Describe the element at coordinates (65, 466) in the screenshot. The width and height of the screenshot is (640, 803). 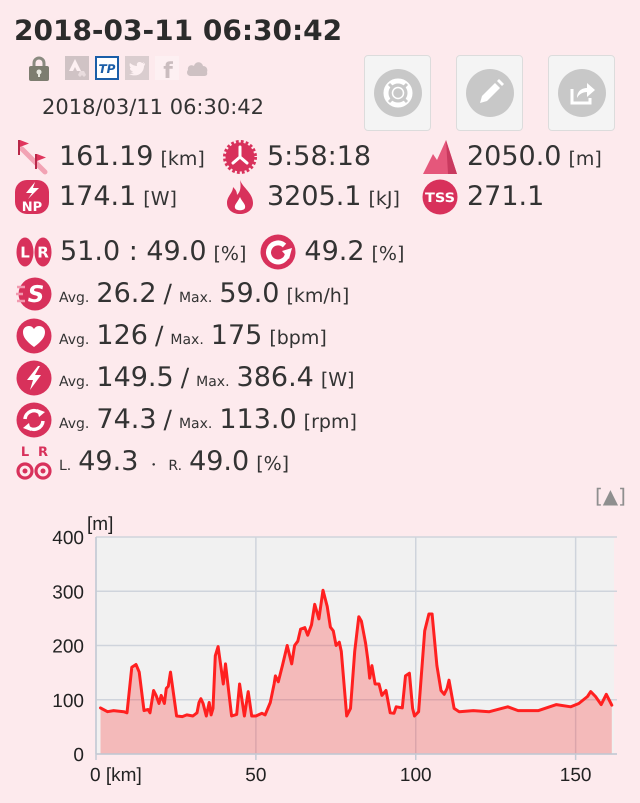
I see `left-label: L.` at that location.